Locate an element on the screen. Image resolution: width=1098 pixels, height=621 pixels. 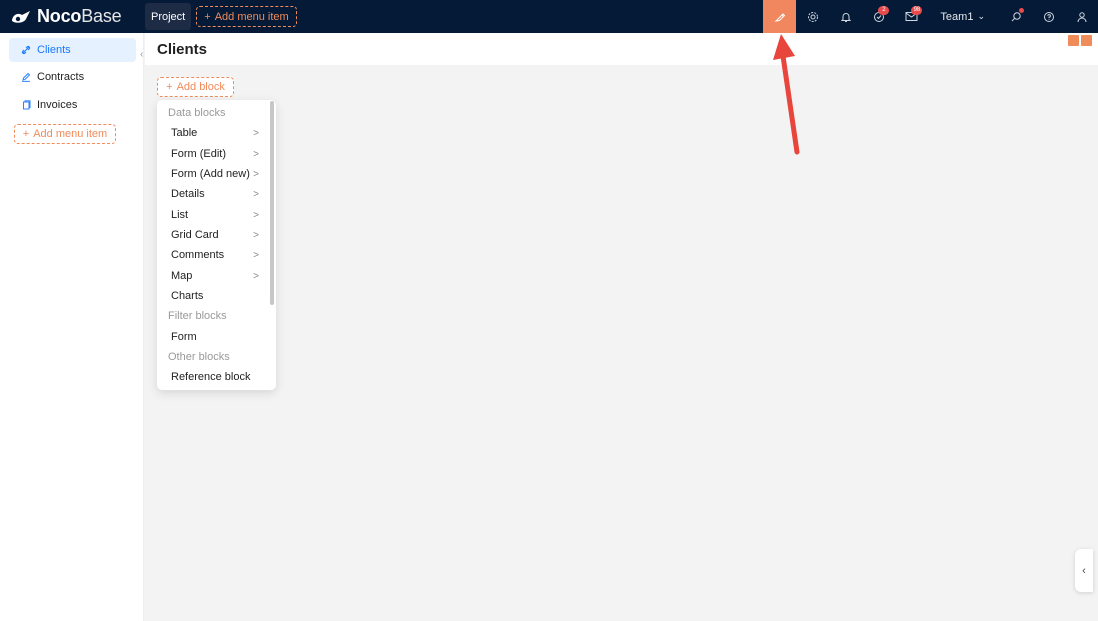
menu-item-reference-block: Reference block is located at coordinates (211, 377).